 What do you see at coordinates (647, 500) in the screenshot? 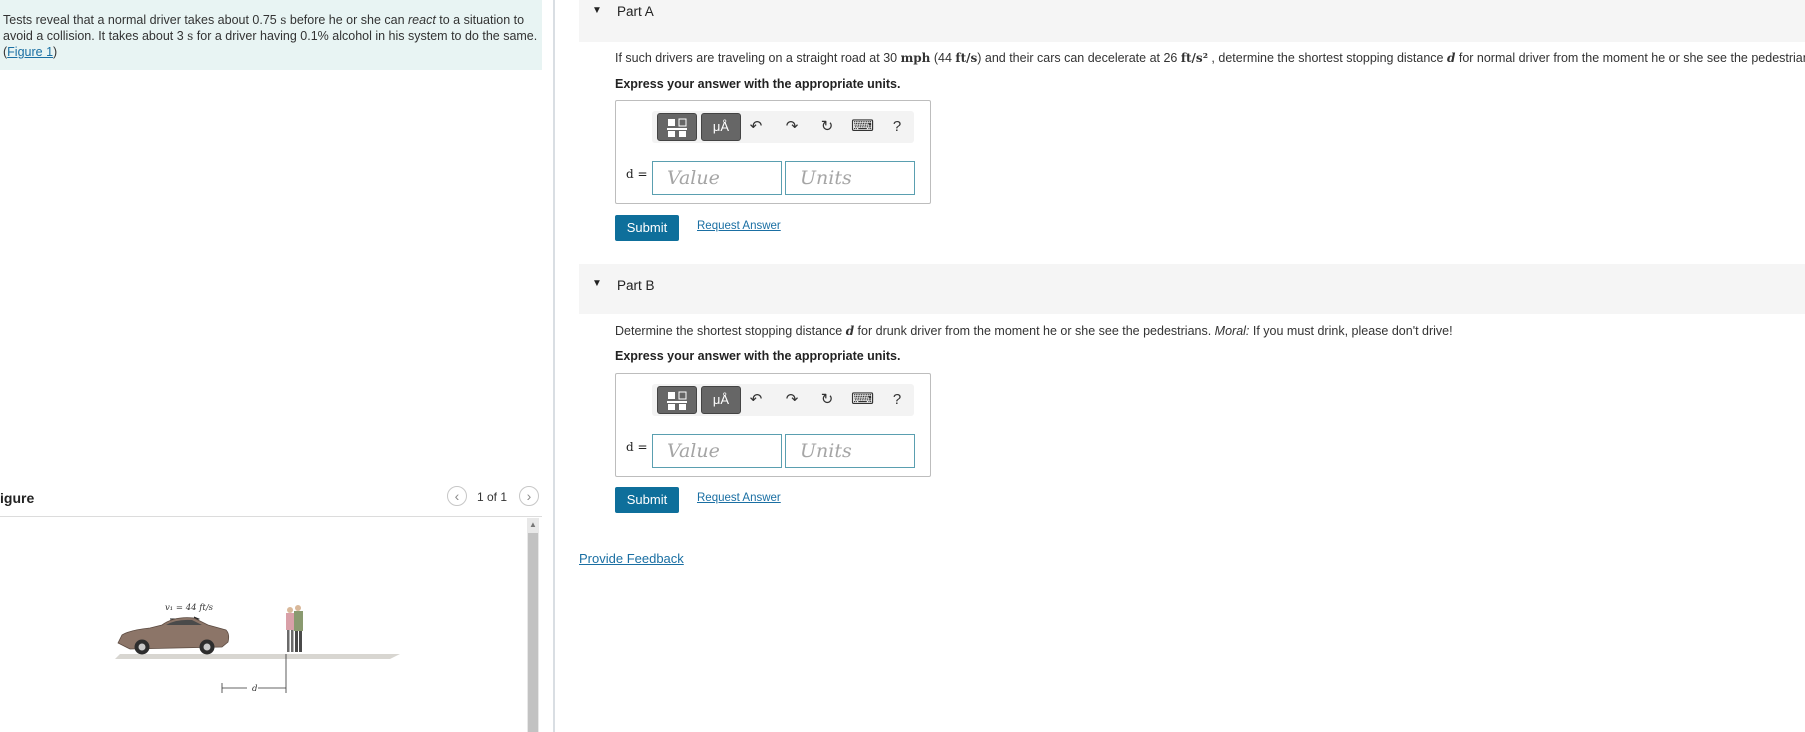
I see `part-b-submit-button: Submit` at bounding box center [647, 500].